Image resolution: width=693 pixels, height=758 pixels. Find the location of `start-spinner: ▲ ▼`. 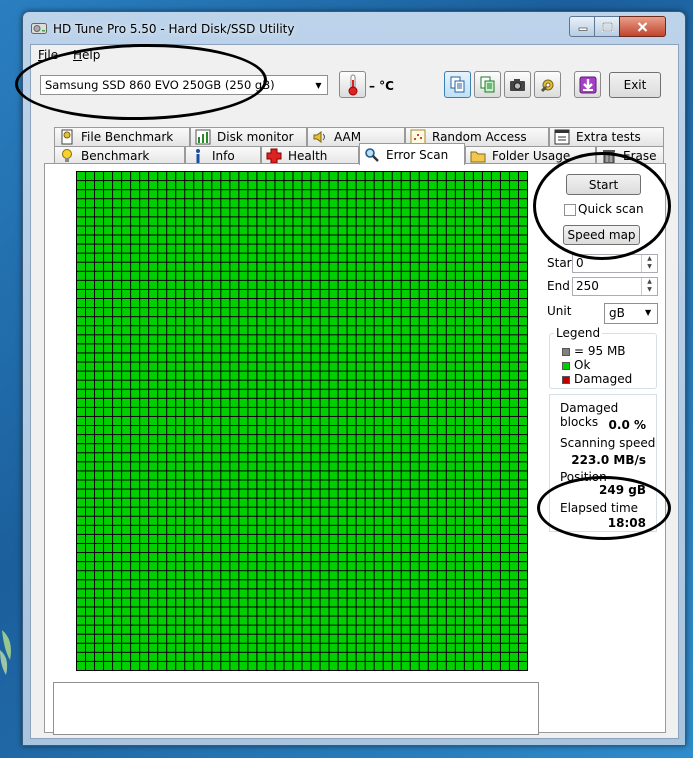

start-spinner: ▲ ▼ is located at coordinates (649, 263).